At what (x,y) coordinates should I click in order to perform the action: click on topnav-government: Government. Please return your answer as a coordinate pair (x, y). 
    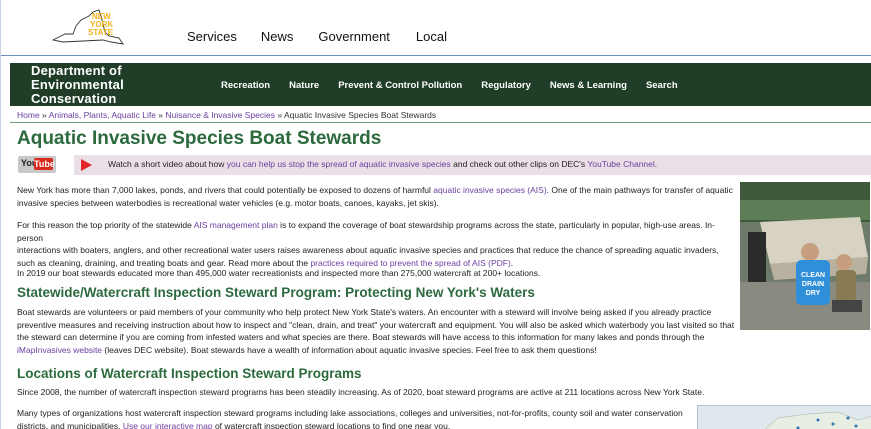
    Looking at the image, I should click on (354, 36).